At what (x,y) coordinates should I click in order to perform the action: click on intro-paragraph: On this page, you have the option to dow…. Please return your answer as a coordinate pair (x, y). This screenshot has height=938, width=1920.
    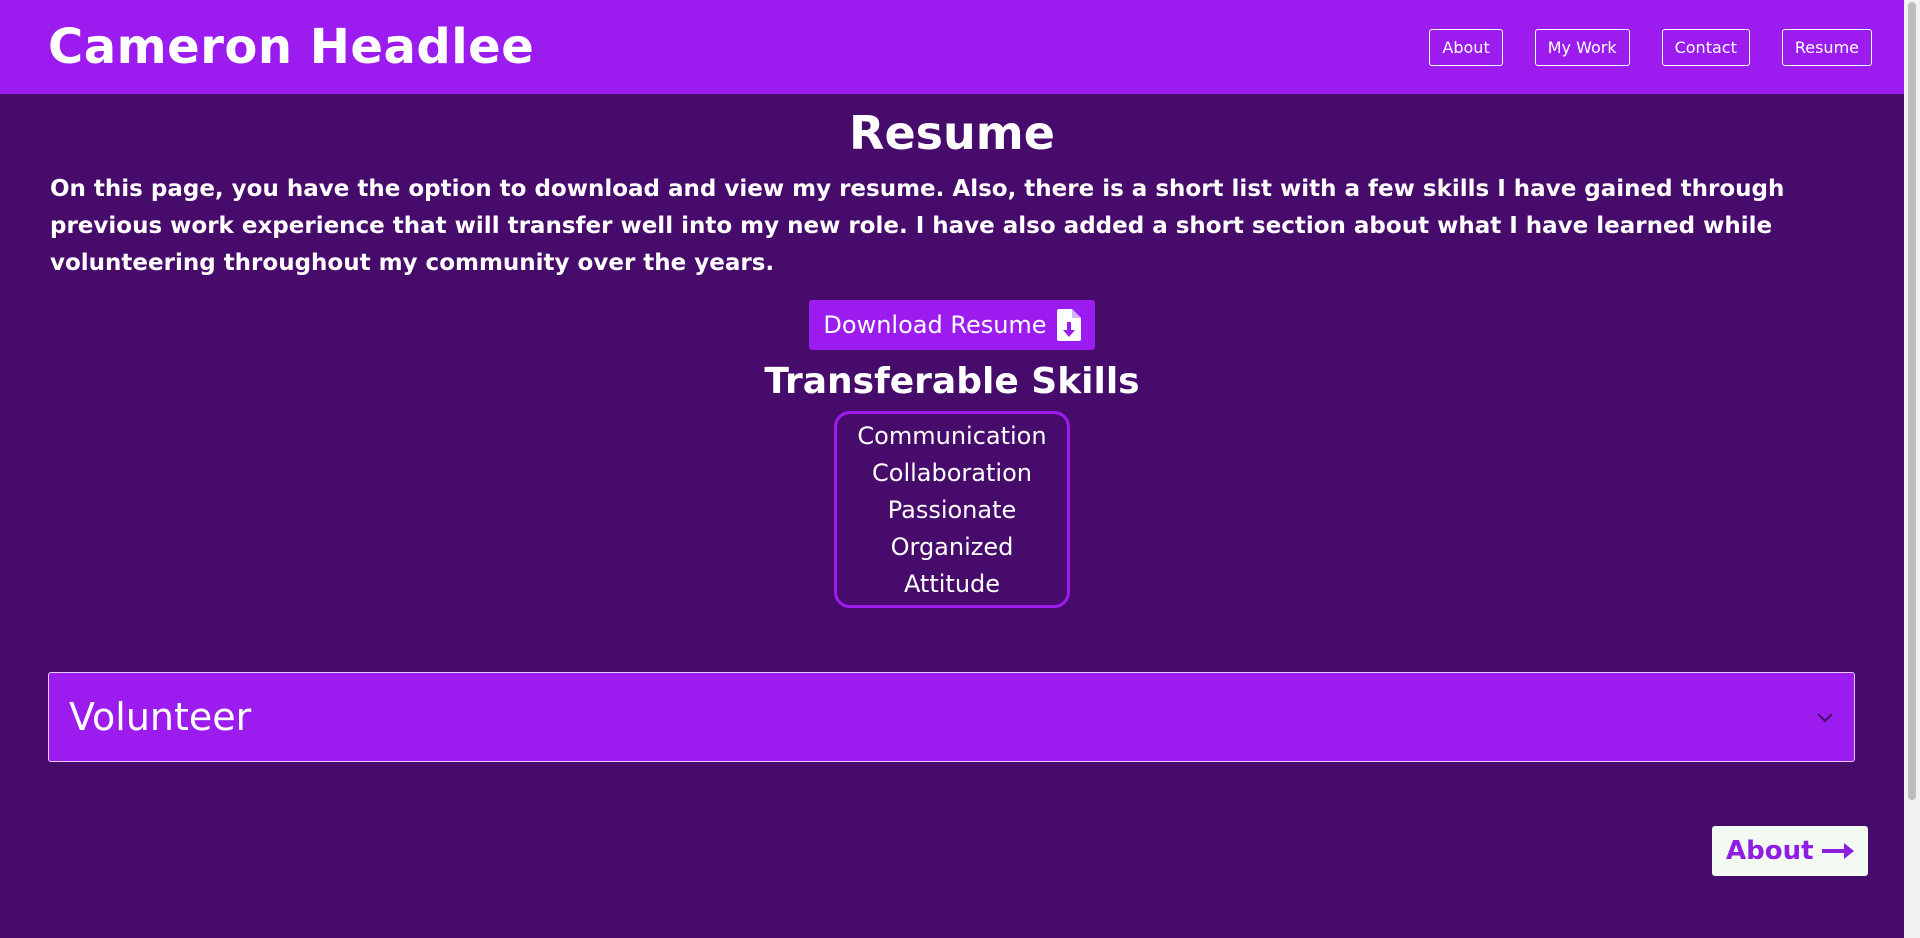
    Looking at the image, I should click on (917, 225).